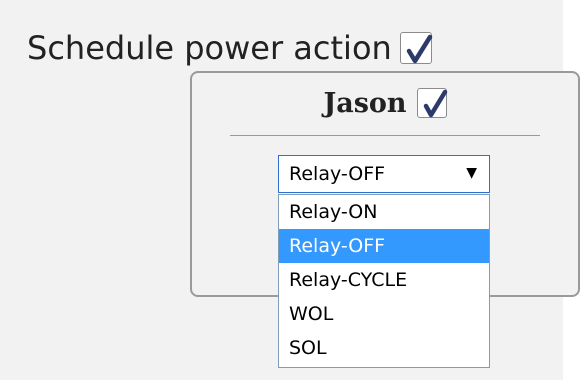 The height and width of the screenshot is (380, 582). I want to click on device-checkbox, so click(431, 103).